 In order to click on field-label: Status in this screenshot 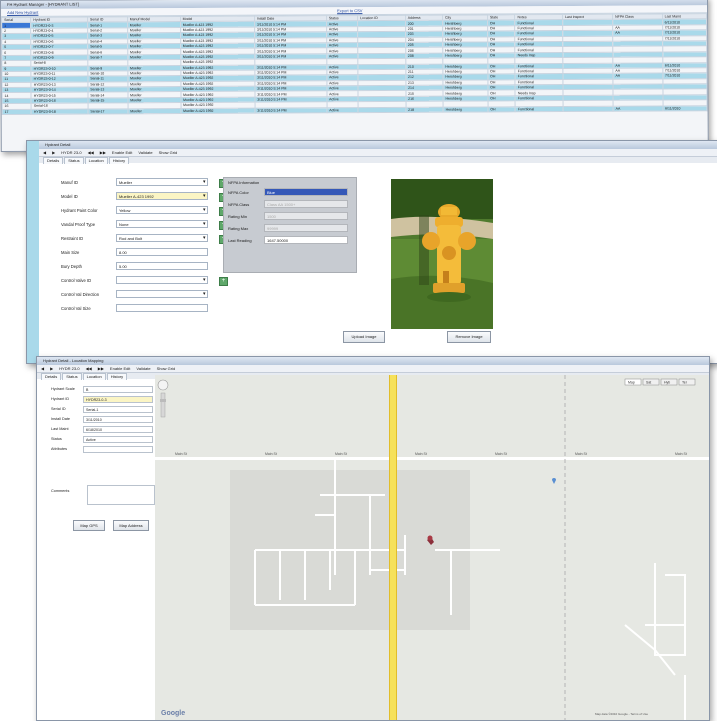, I will do `click(56, 439)`.